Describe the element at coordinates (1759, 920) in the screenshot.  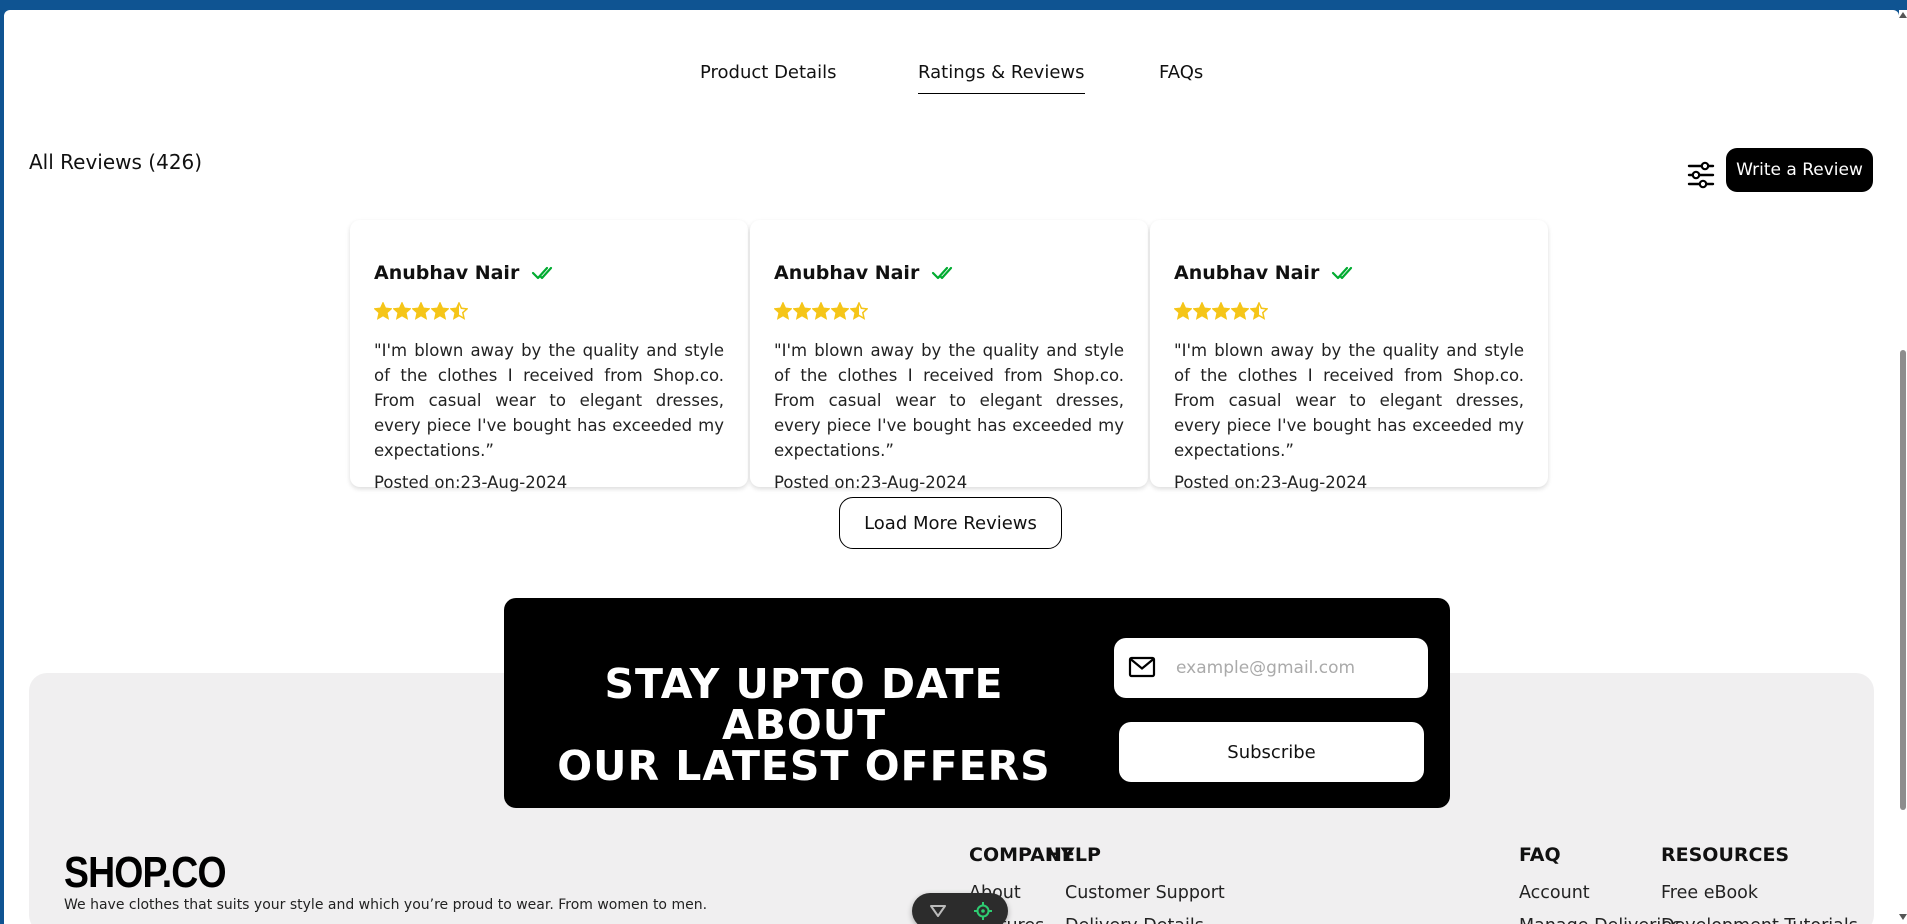
I see `footer-link-development-tutorials: Development Tutorials` at that location.